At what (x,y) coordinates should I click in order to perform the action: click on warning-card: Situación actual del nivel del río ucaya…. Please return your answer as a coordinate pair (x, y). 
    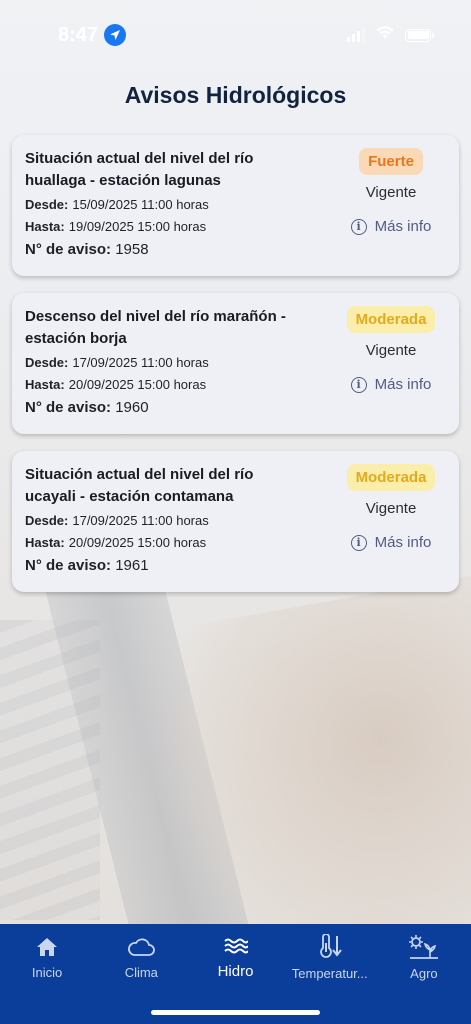
    Looking at the image, I should click on (235, 521).